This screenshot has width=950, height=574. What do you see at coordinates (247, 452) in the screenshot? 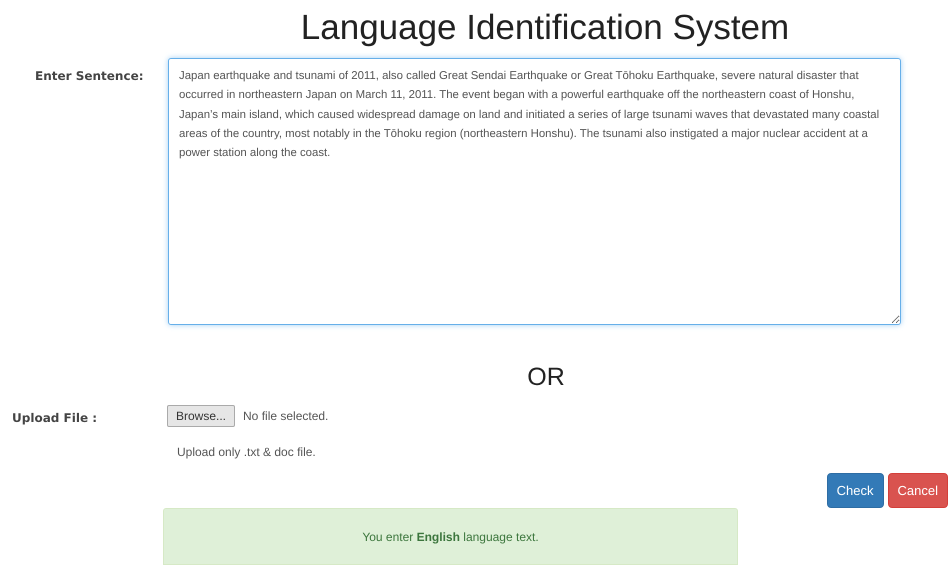
I see `upload-hint: Upload only .txt & doc file.` at bounding box center [247, 452].